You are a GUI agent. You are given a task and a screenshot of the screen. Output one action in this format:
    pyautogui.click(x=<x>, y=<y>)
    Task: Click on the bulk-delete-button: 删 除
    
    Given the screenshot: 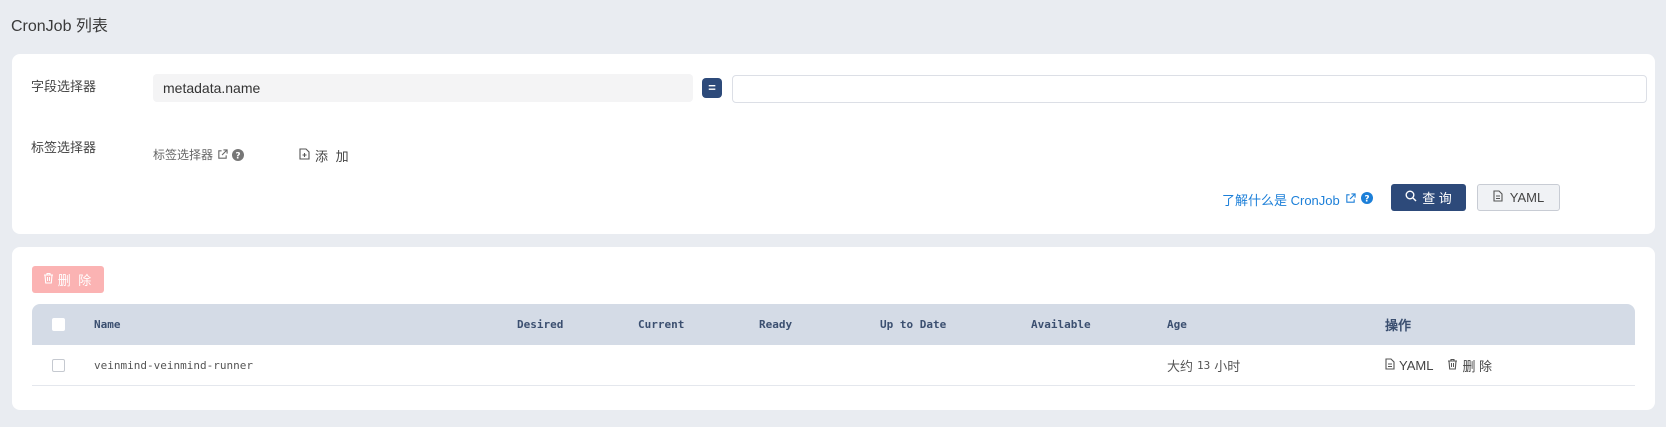 What is the action you would take?
    pyautogui.click(x=68, y=279)
    